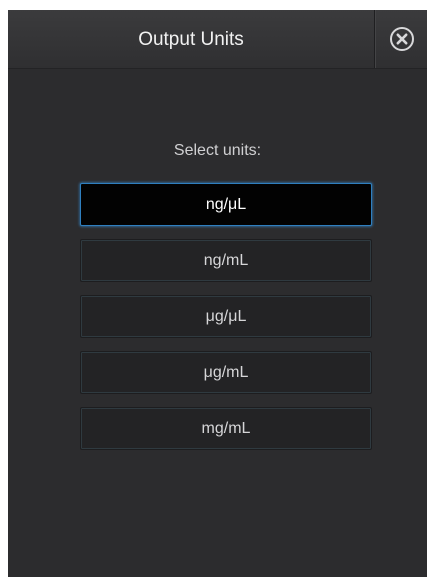 The width and height of the screenshot is (427, 577). Describe the element at coordinates (226, 372) in the screenshot. I see `unit-option-ug-per-ml: μg/mL` at that location.